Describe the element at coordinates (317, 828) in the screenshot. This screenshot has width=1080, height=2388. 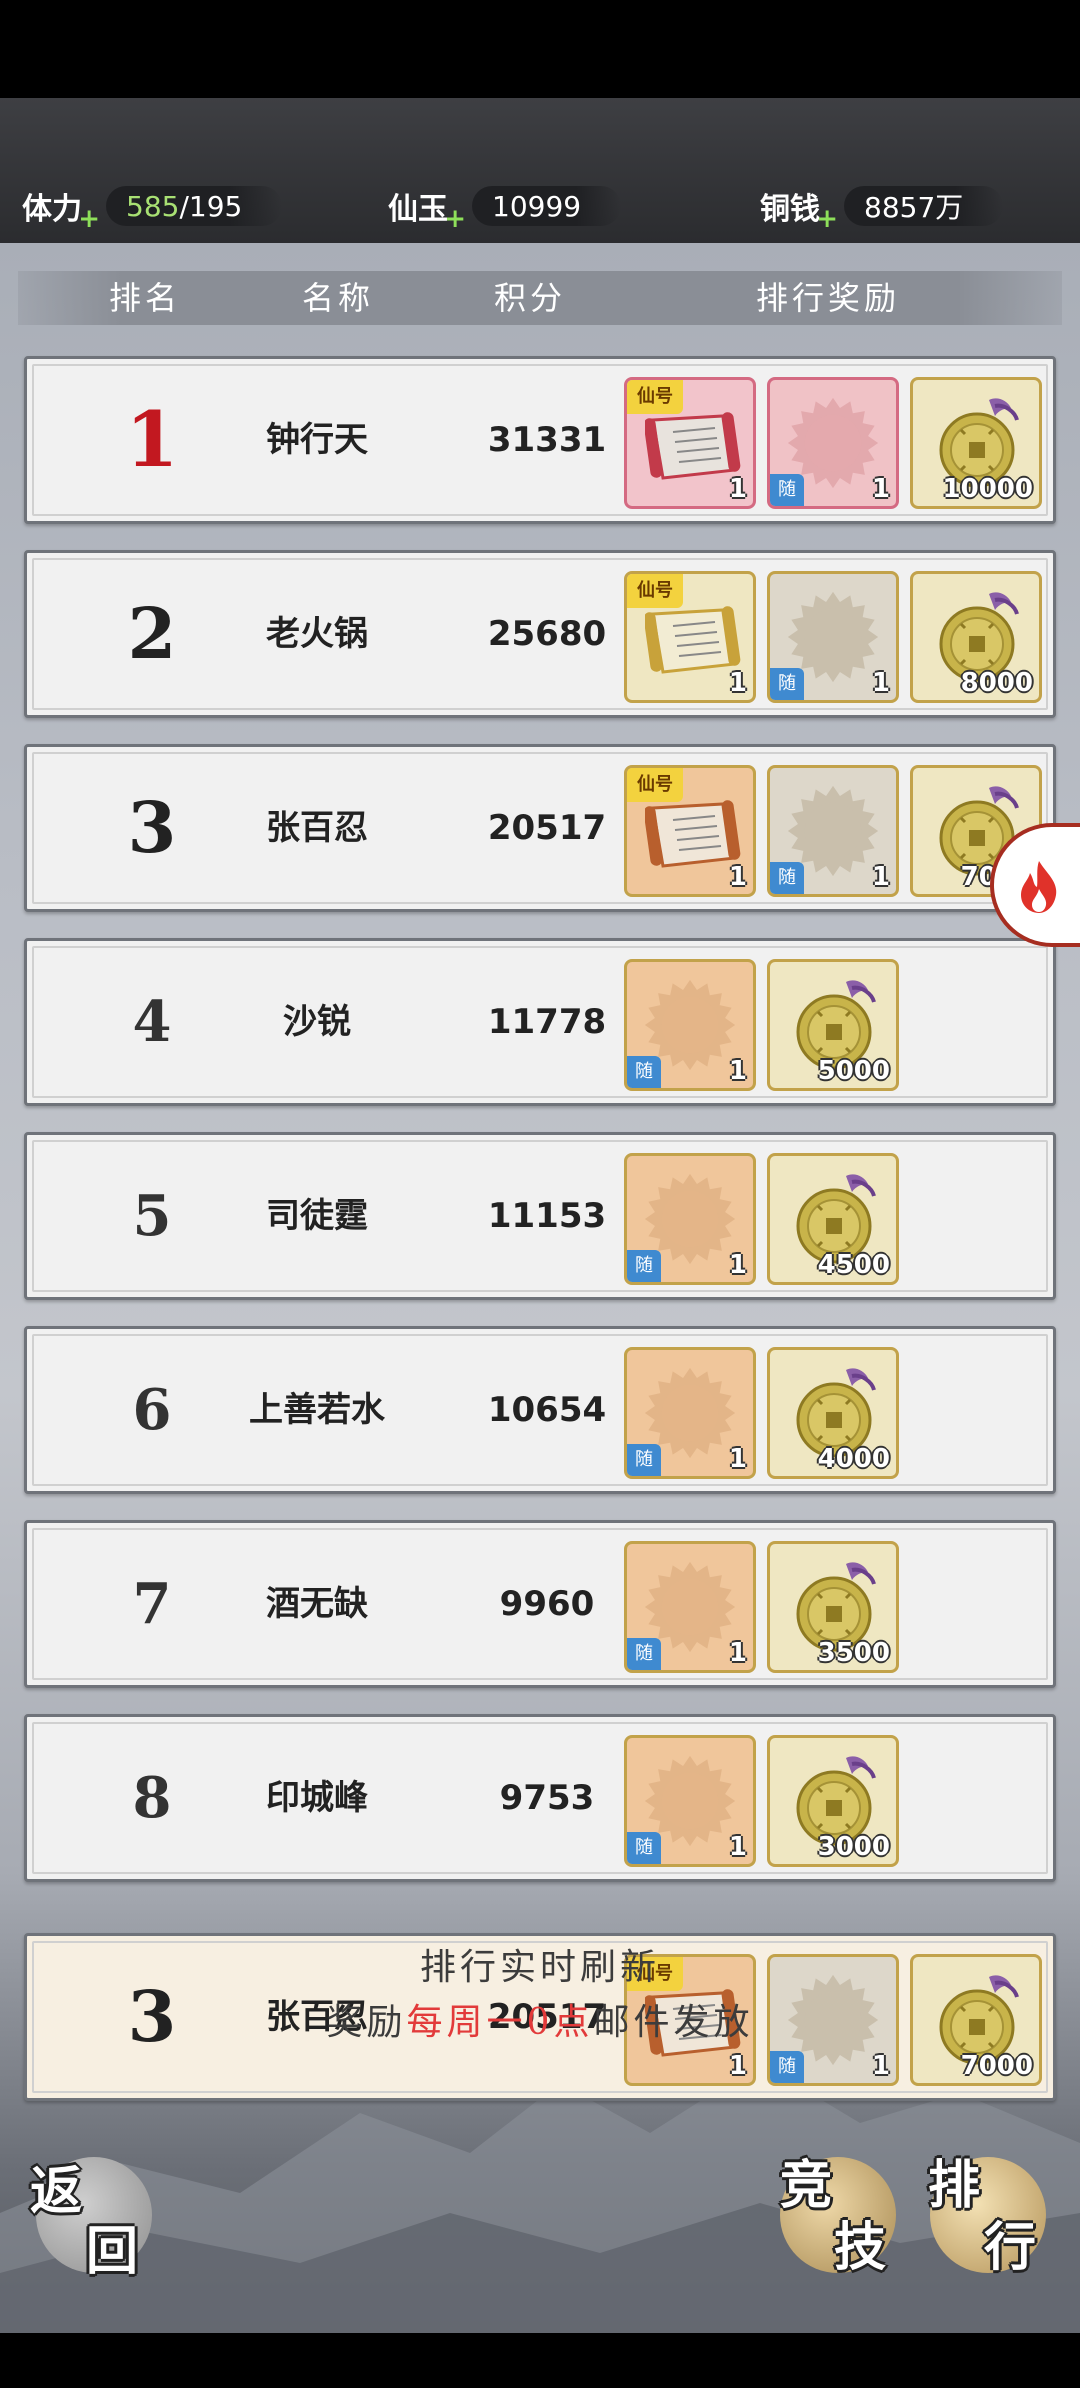
I see `player-name: 张百忍` at that location.